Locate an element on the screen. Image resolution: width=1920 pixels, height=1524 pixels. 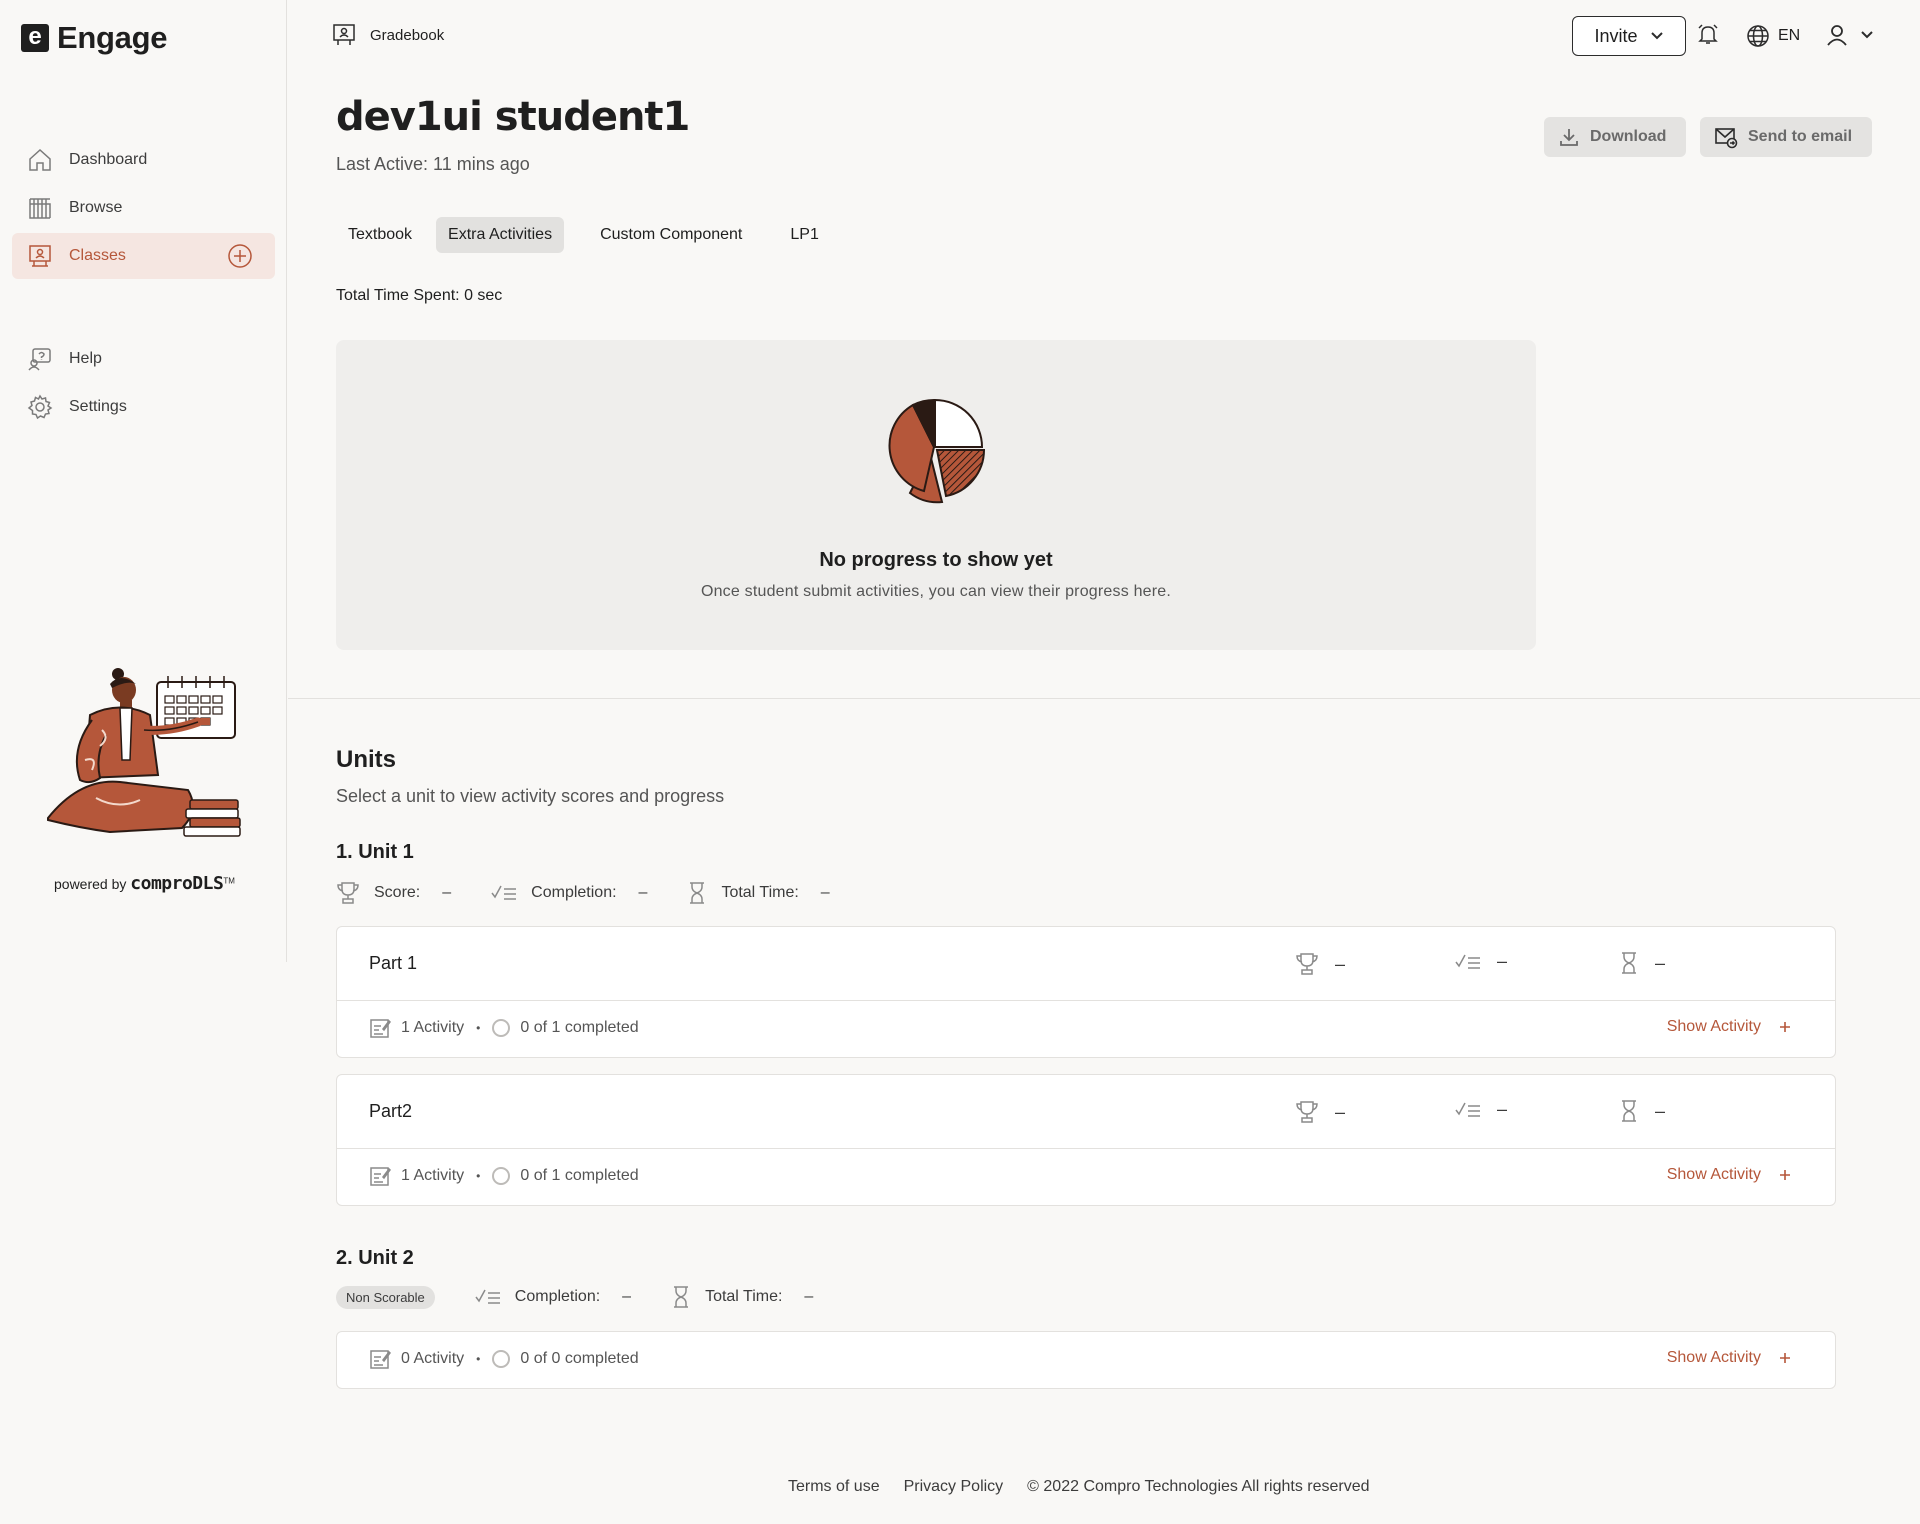
part-header: Part2 – – – is located at coordinates (1086, 1112).